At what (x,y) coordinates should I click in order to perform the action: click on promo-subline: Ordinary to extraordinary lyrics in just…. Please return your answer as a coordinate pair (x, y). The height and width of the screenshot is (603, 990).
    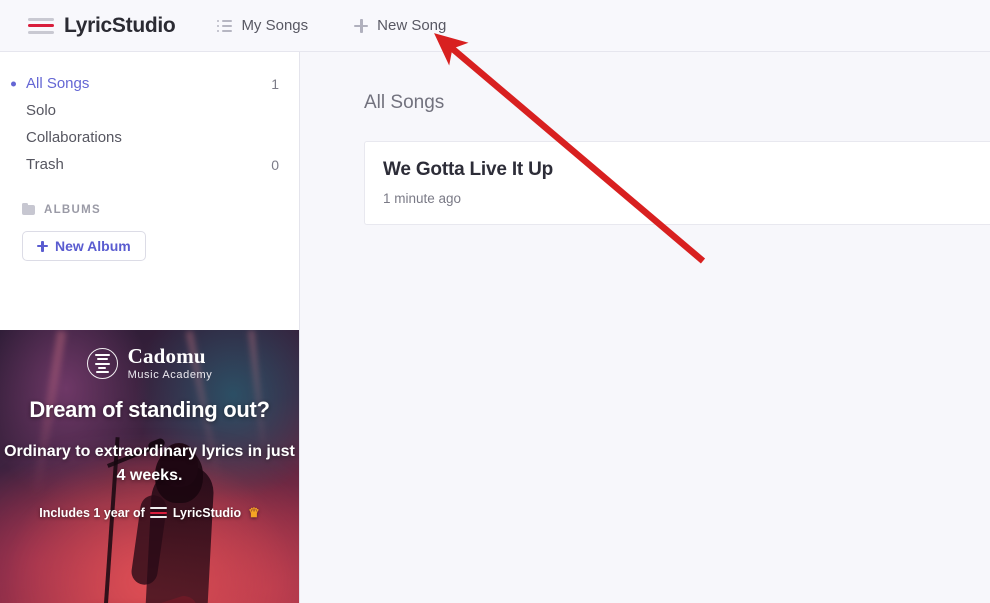
    Looking at the image, I should click on (149, 463).